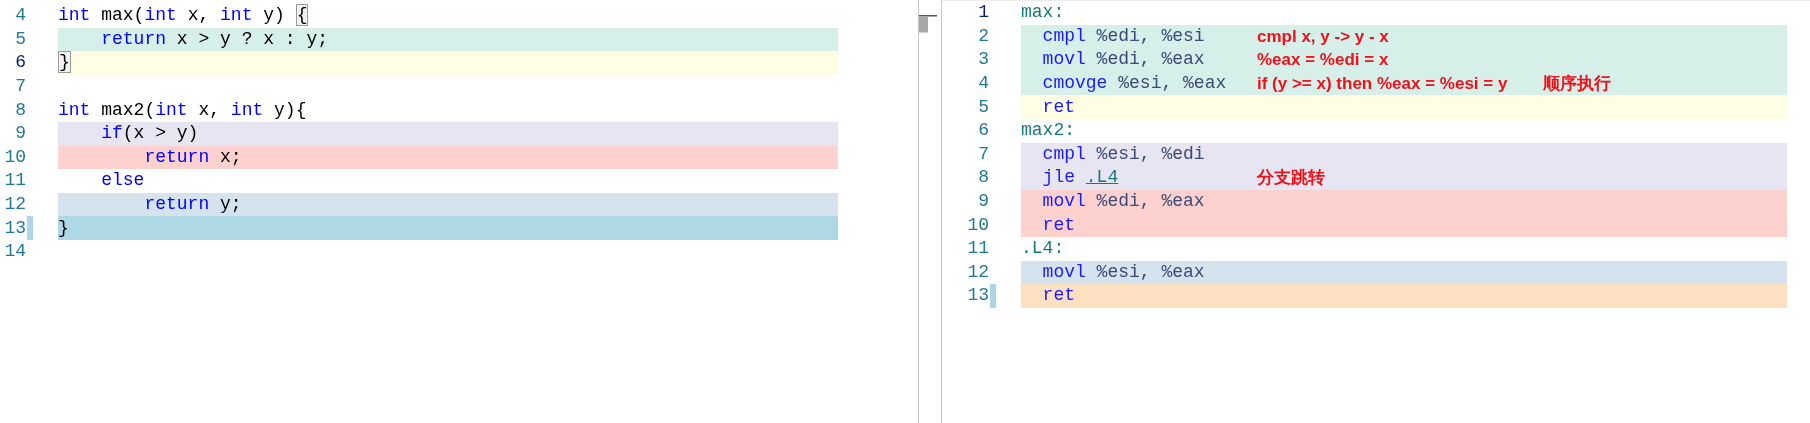 The image size is (1810, 423). Describe the element at coordinates (1123, 36) in the screenshot. I see `code-line: cmpl %edi, %esi` at that location.